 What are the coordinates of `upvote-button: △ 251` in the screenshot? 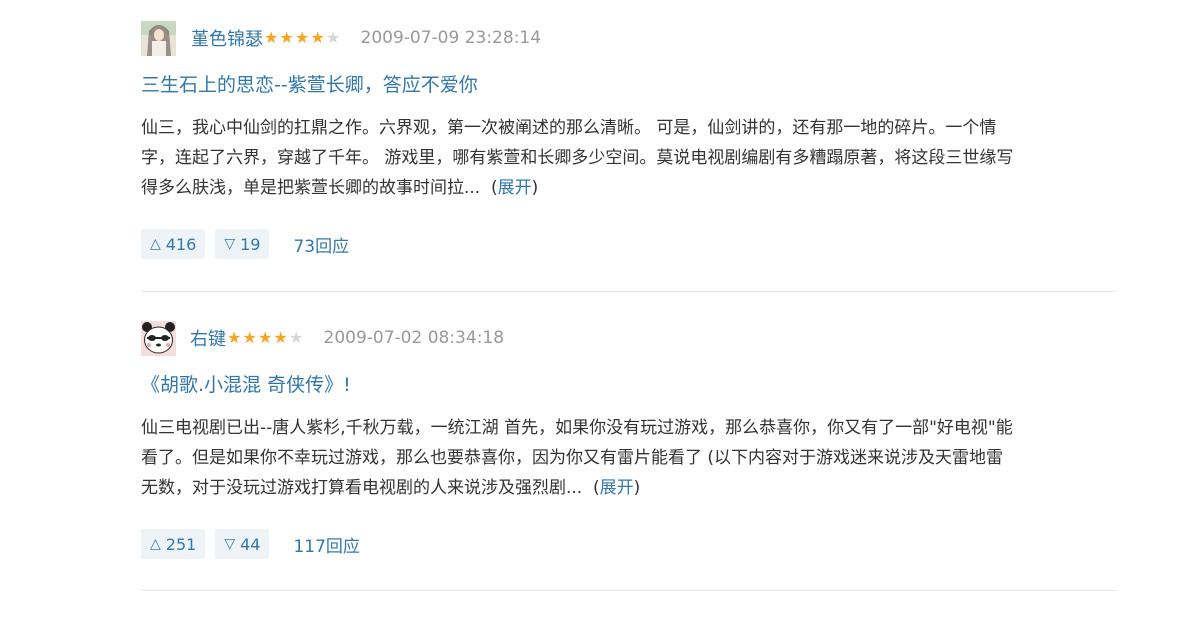 It's located at (173, 544).